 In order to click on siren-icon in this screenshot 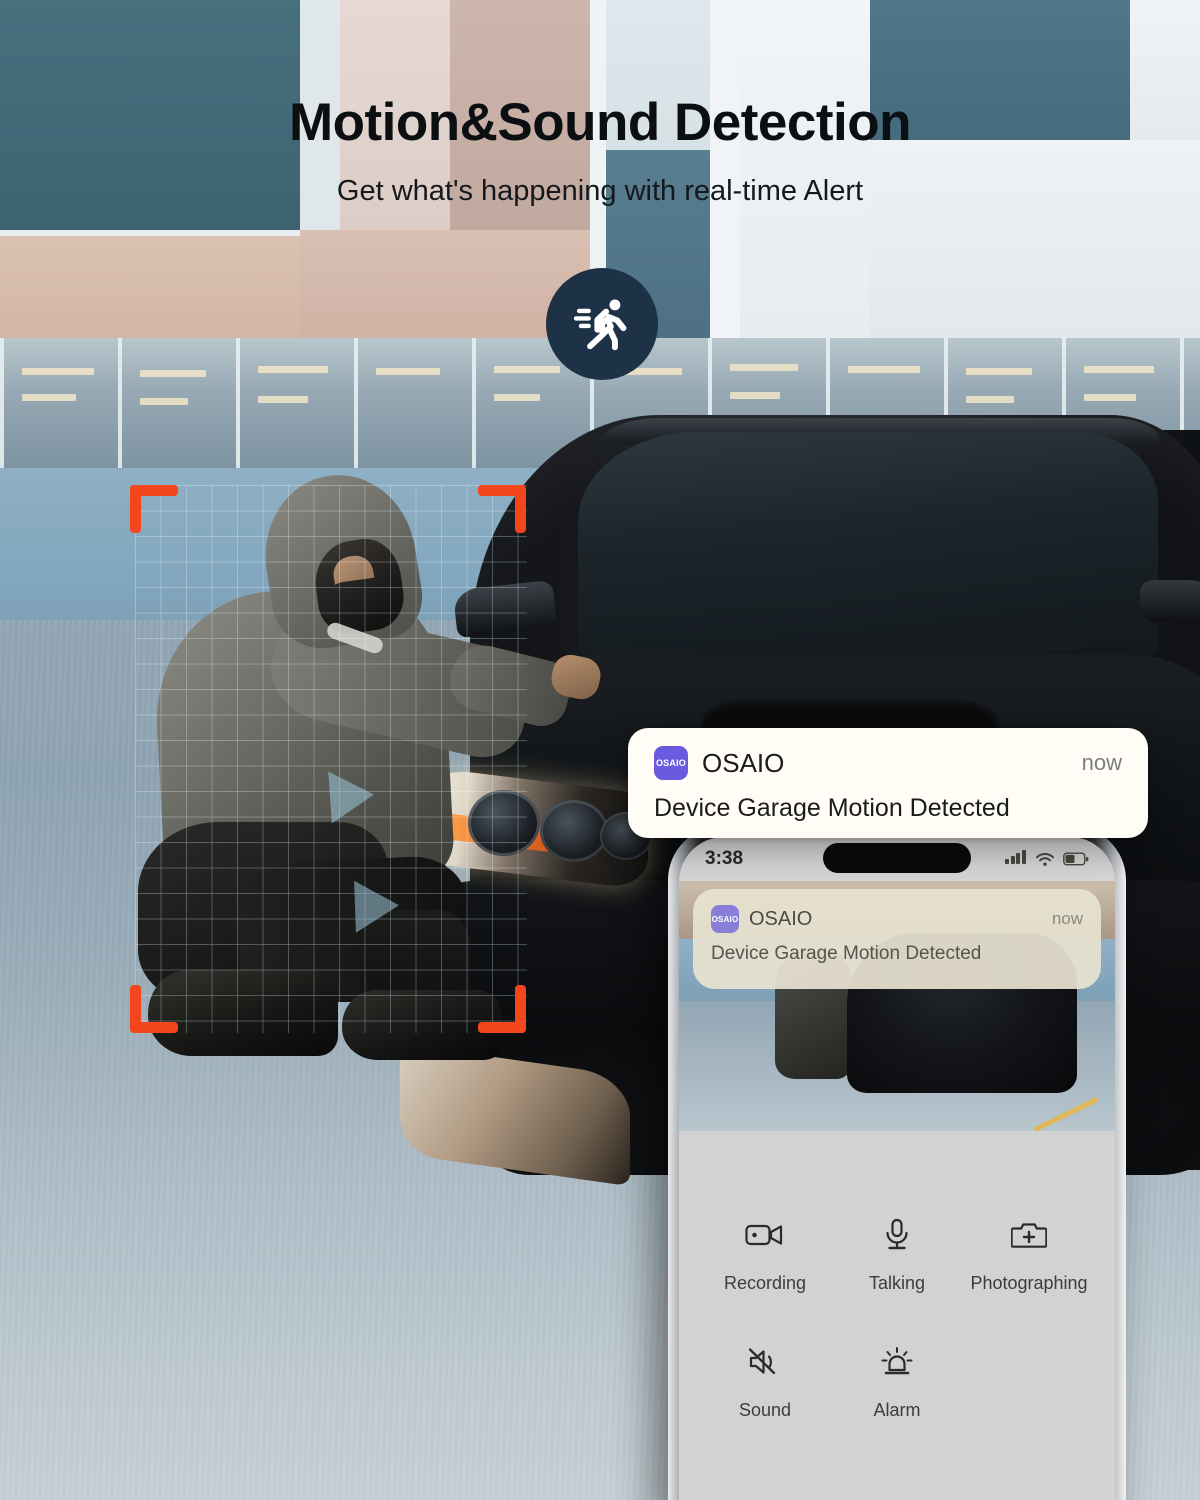, I will do `click(897, 1362)`.